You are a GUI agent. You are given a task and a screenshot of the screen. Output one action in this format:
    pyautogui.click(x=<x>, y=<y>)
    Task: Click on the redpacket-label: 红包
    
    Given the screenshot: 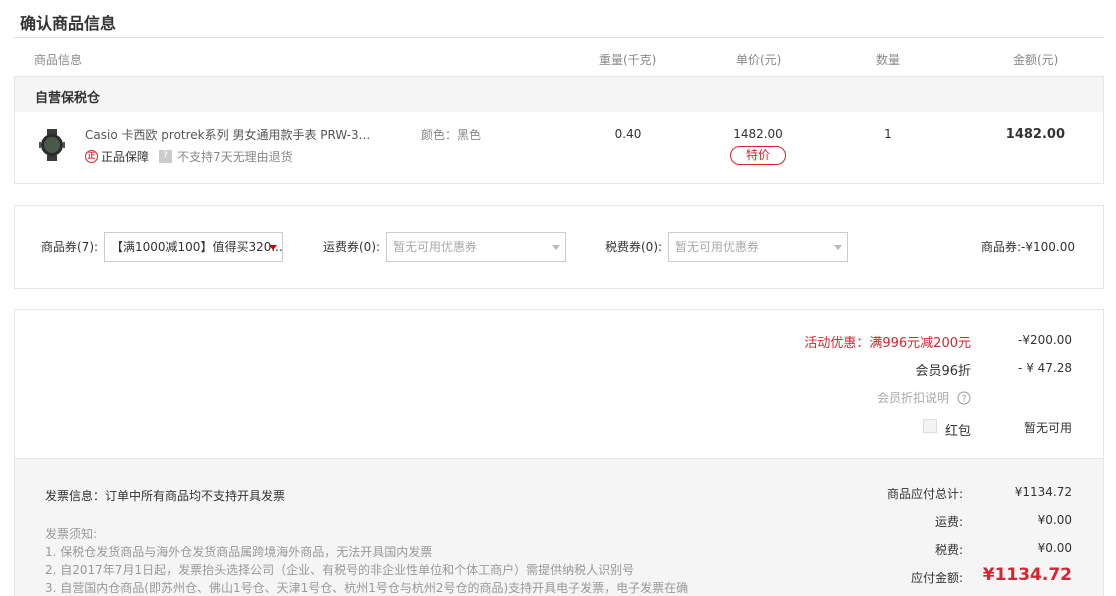 What is the action you would take?
    pyautogui.click(x=958, y=431)
    